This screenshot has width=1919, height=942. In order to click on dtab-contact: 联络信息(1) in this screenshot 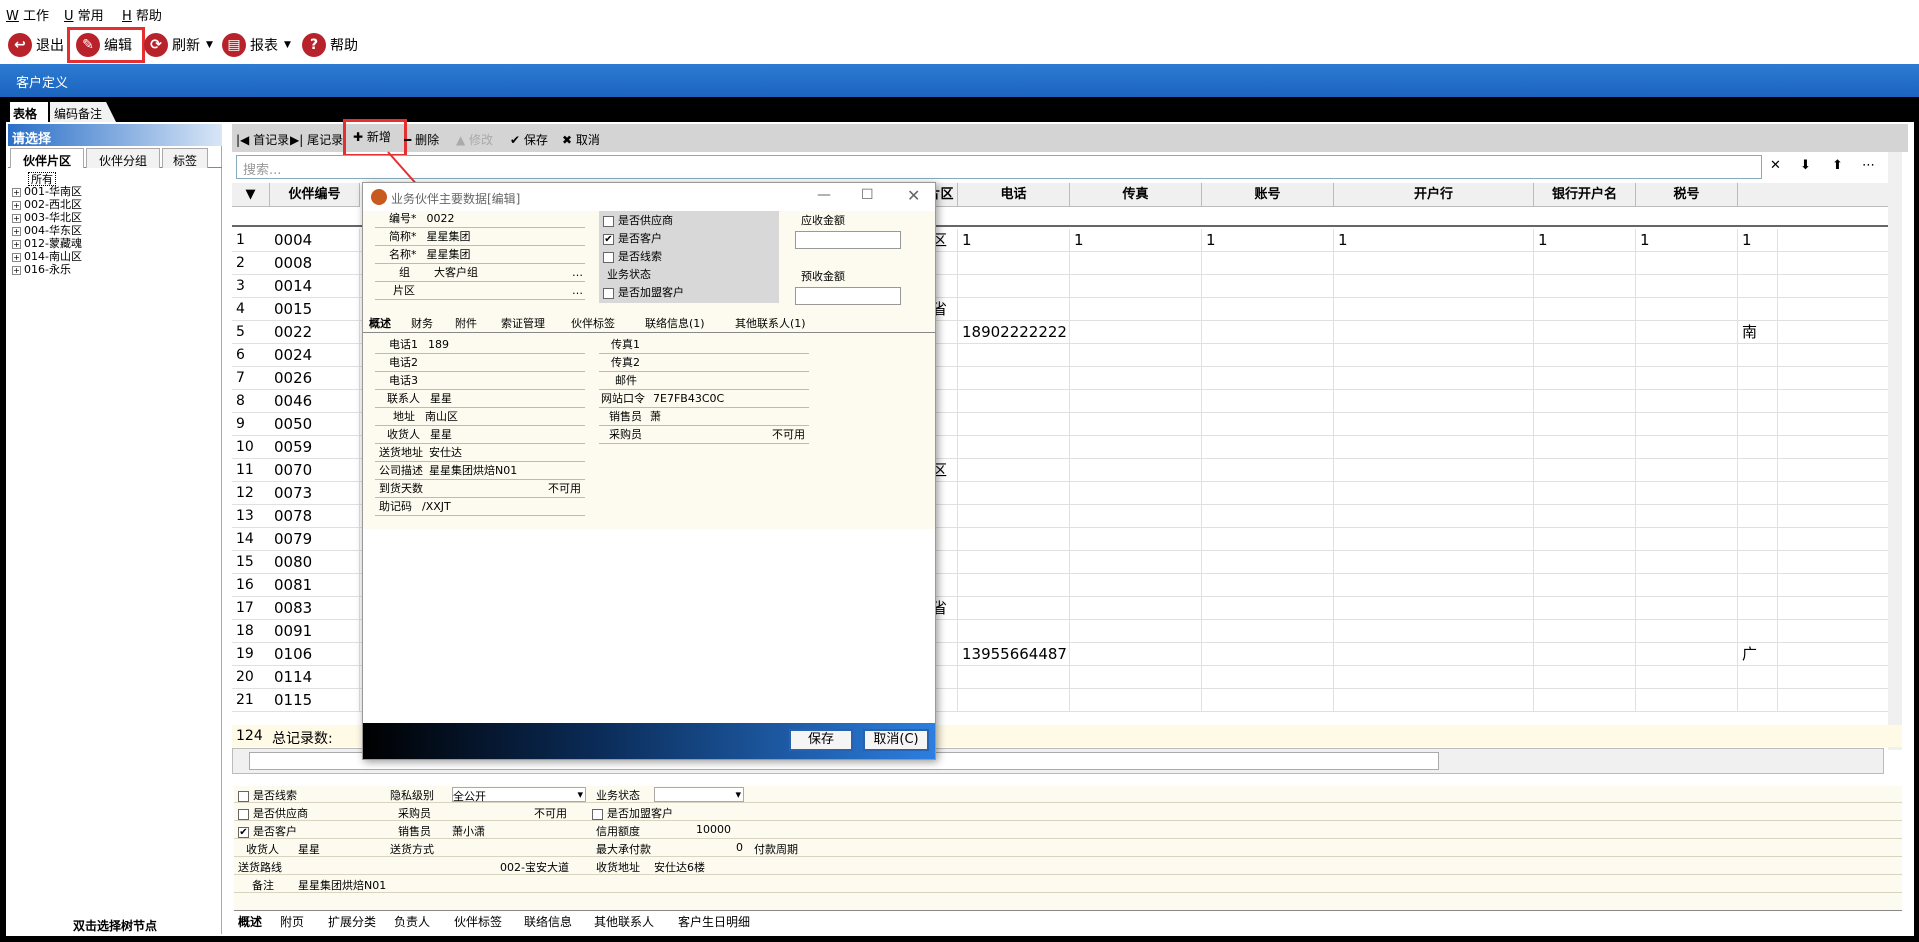, I will do `click(675, 323)`.